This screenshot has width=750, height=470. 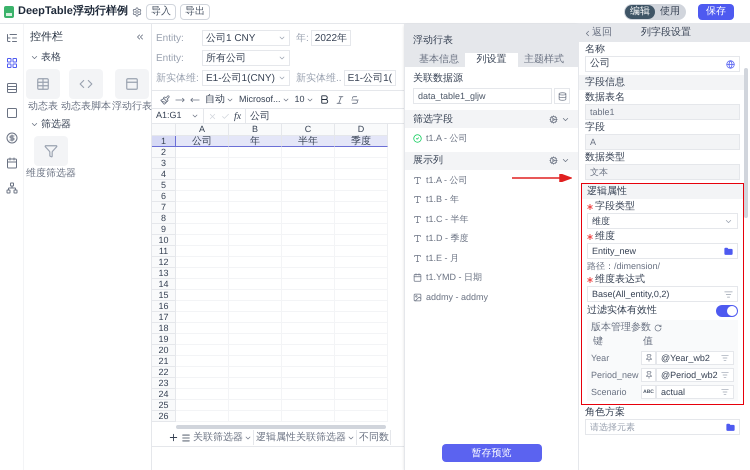 I want to click on filter-select: 所有公司, so click(x=246, y=58).